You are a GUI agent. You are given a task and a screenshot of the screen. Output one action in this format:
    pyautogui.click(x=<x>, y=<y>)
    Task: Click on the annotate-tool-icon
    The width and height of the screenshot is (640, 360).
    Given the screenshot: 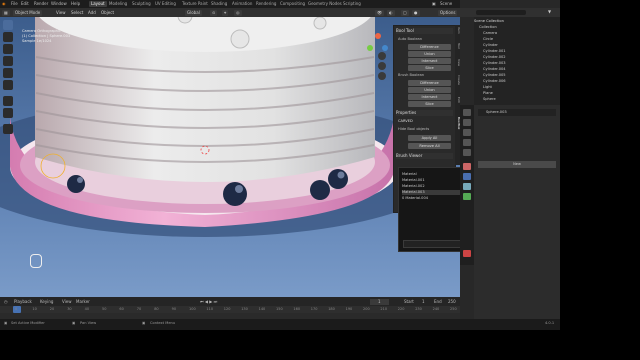 What is the action you would take?
    pyautogui.click(x=8, y=101)
    